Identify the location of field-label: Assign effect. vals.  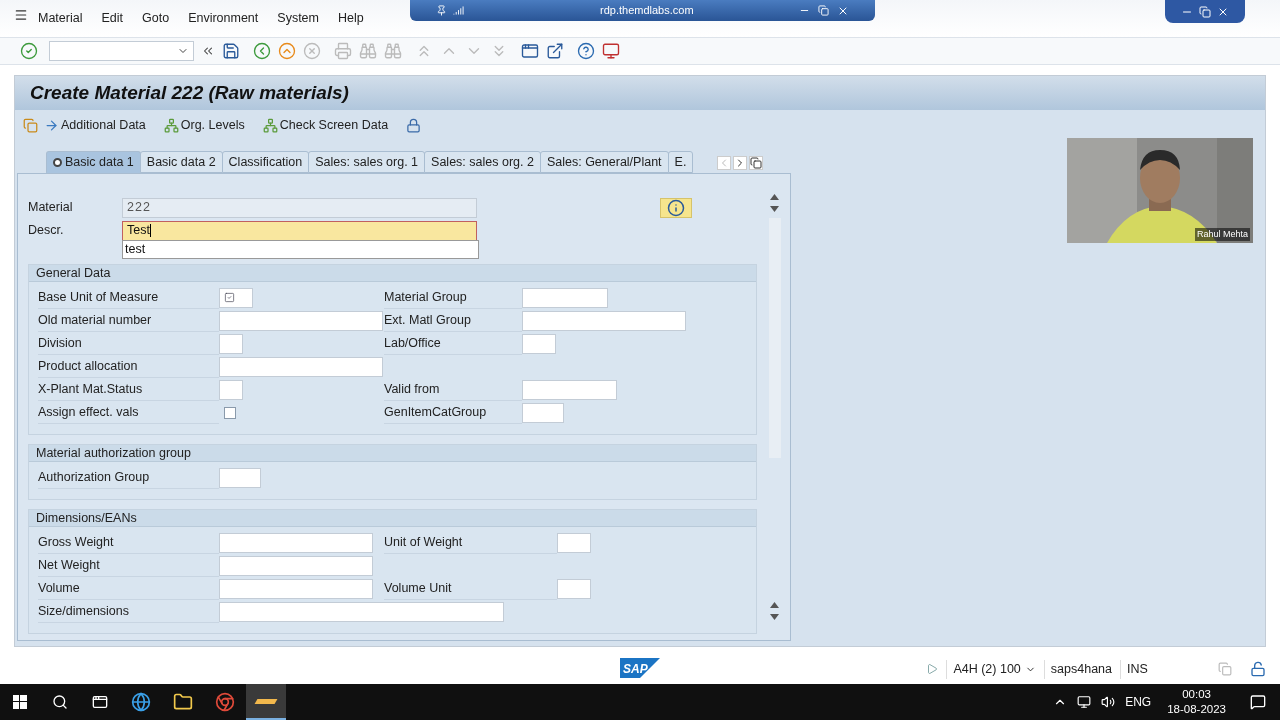
(88, 412).